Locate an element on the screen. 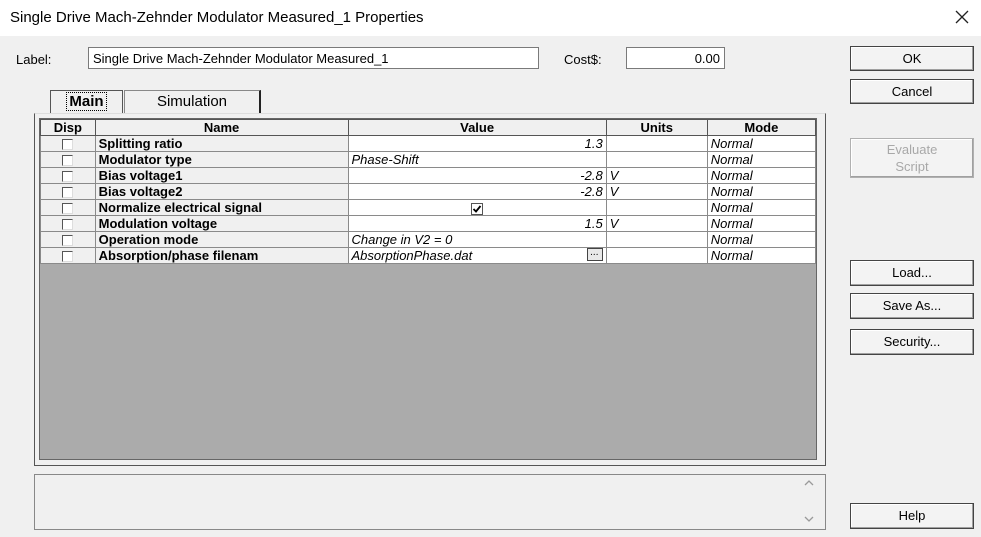 Image resolution: width=981 pixels, height=537 pixels. checkmark-icon is located at coordinates (477, 208).